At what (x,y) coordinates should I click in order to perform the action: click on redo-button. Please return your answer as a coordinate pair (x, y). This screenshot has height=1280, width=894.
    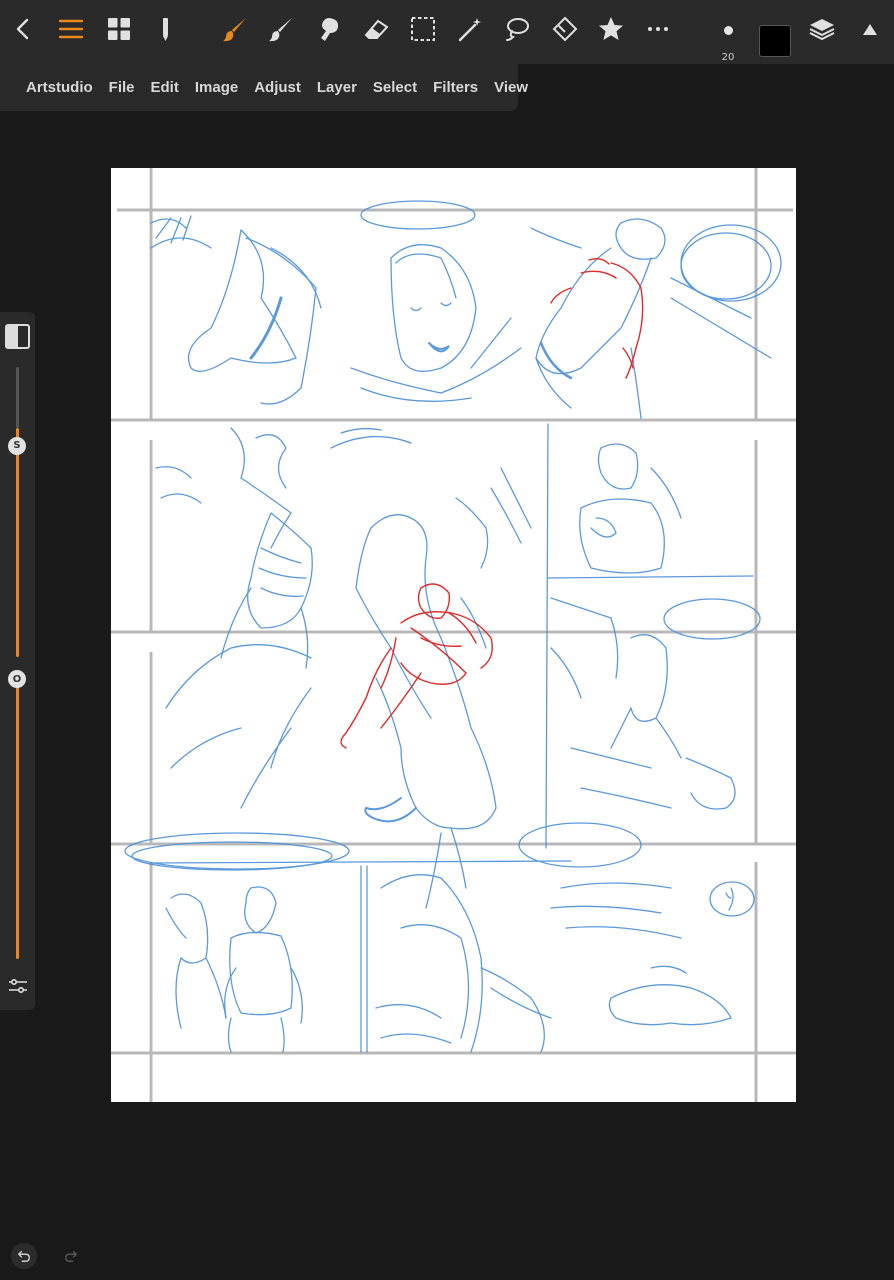
    Looking at the image, I should click on (71, 1256).